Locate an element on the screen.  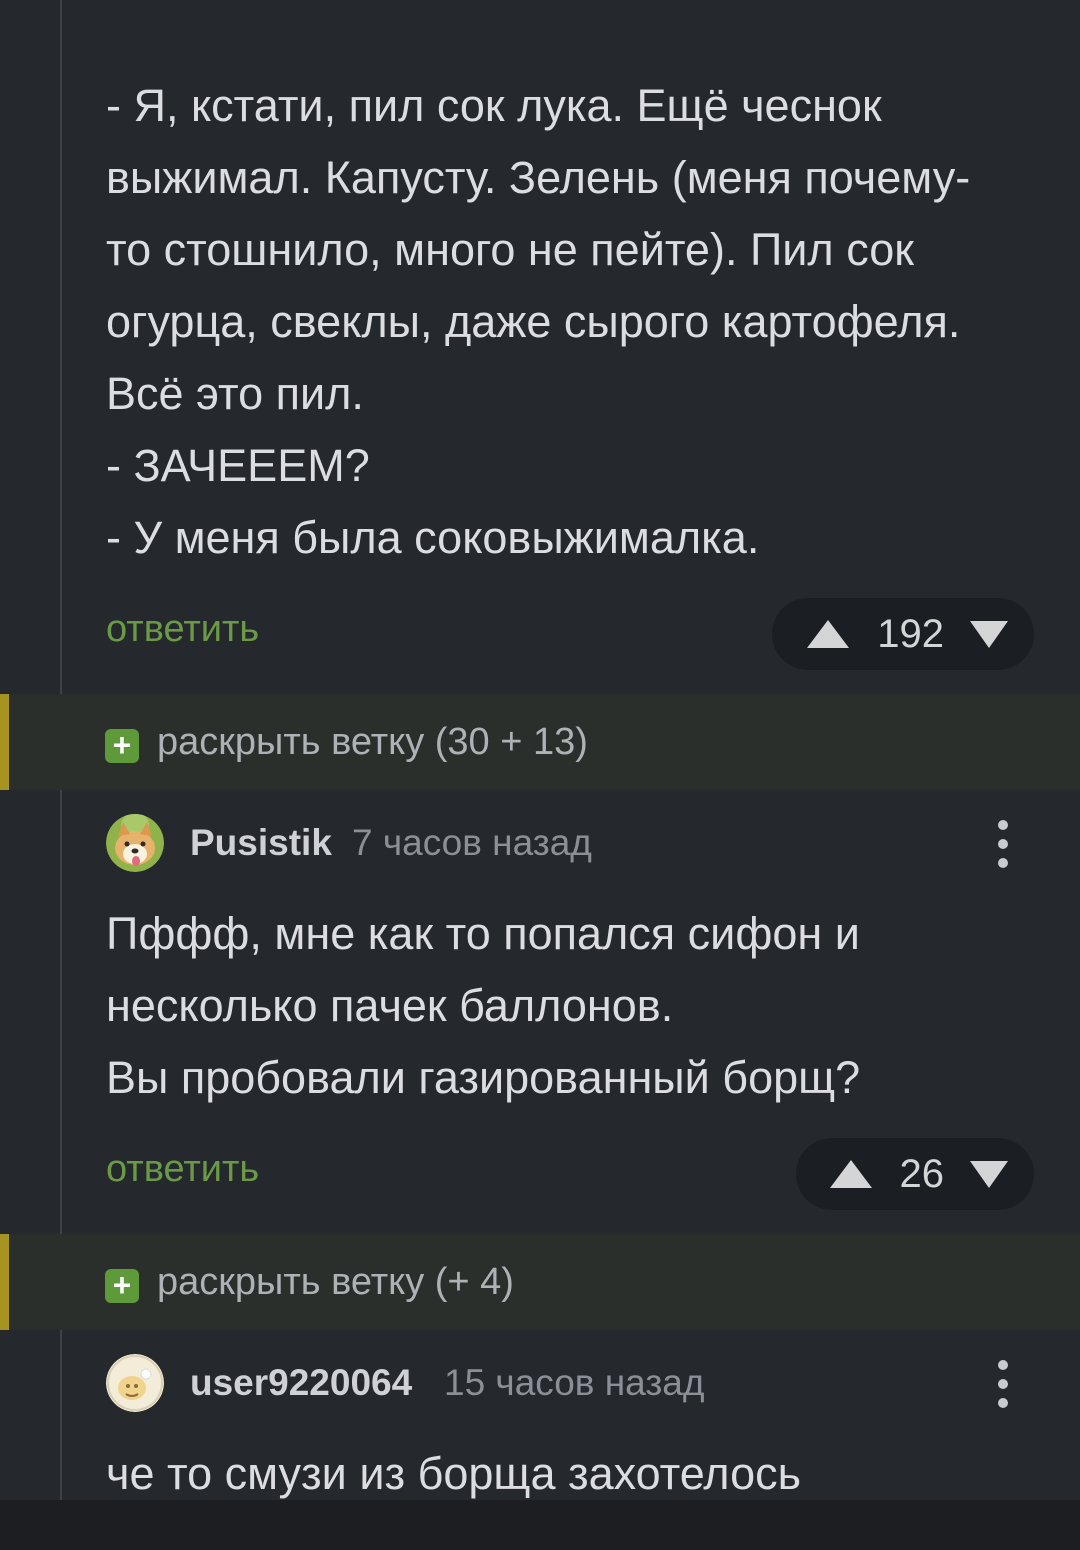
bottom-bar is located at coordinates (540, 1525).